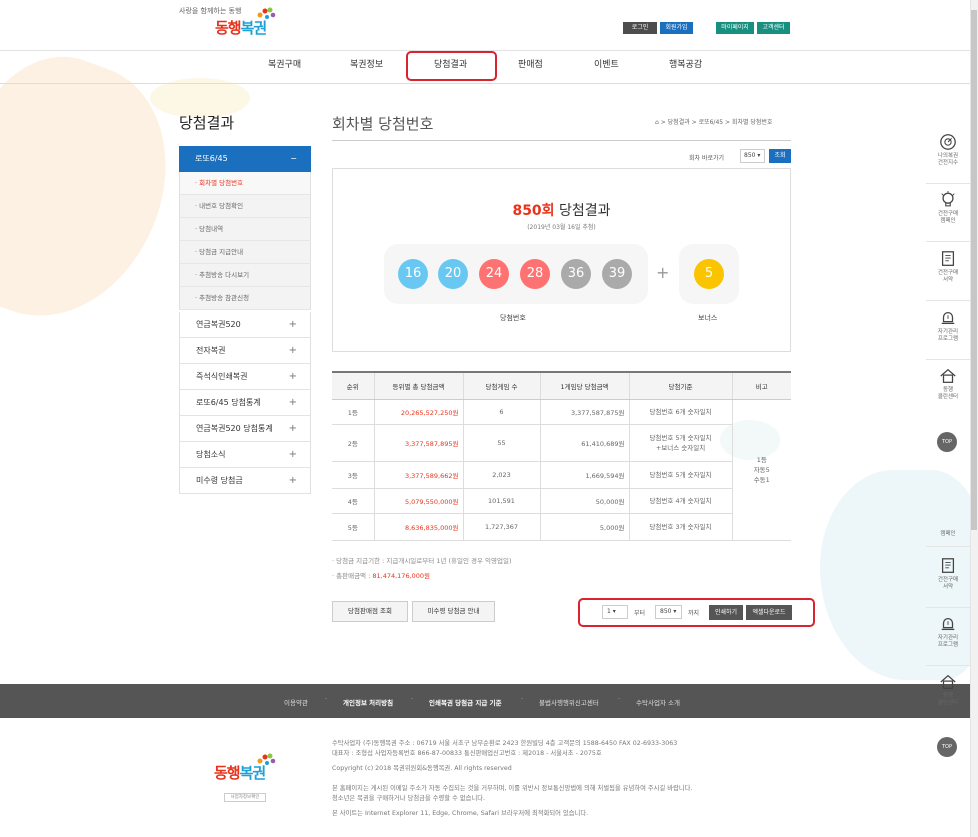 Image resolution: width=978 pixels, height=837 pixels. I want to click on lotto-ball: 24, so click(494, 274).